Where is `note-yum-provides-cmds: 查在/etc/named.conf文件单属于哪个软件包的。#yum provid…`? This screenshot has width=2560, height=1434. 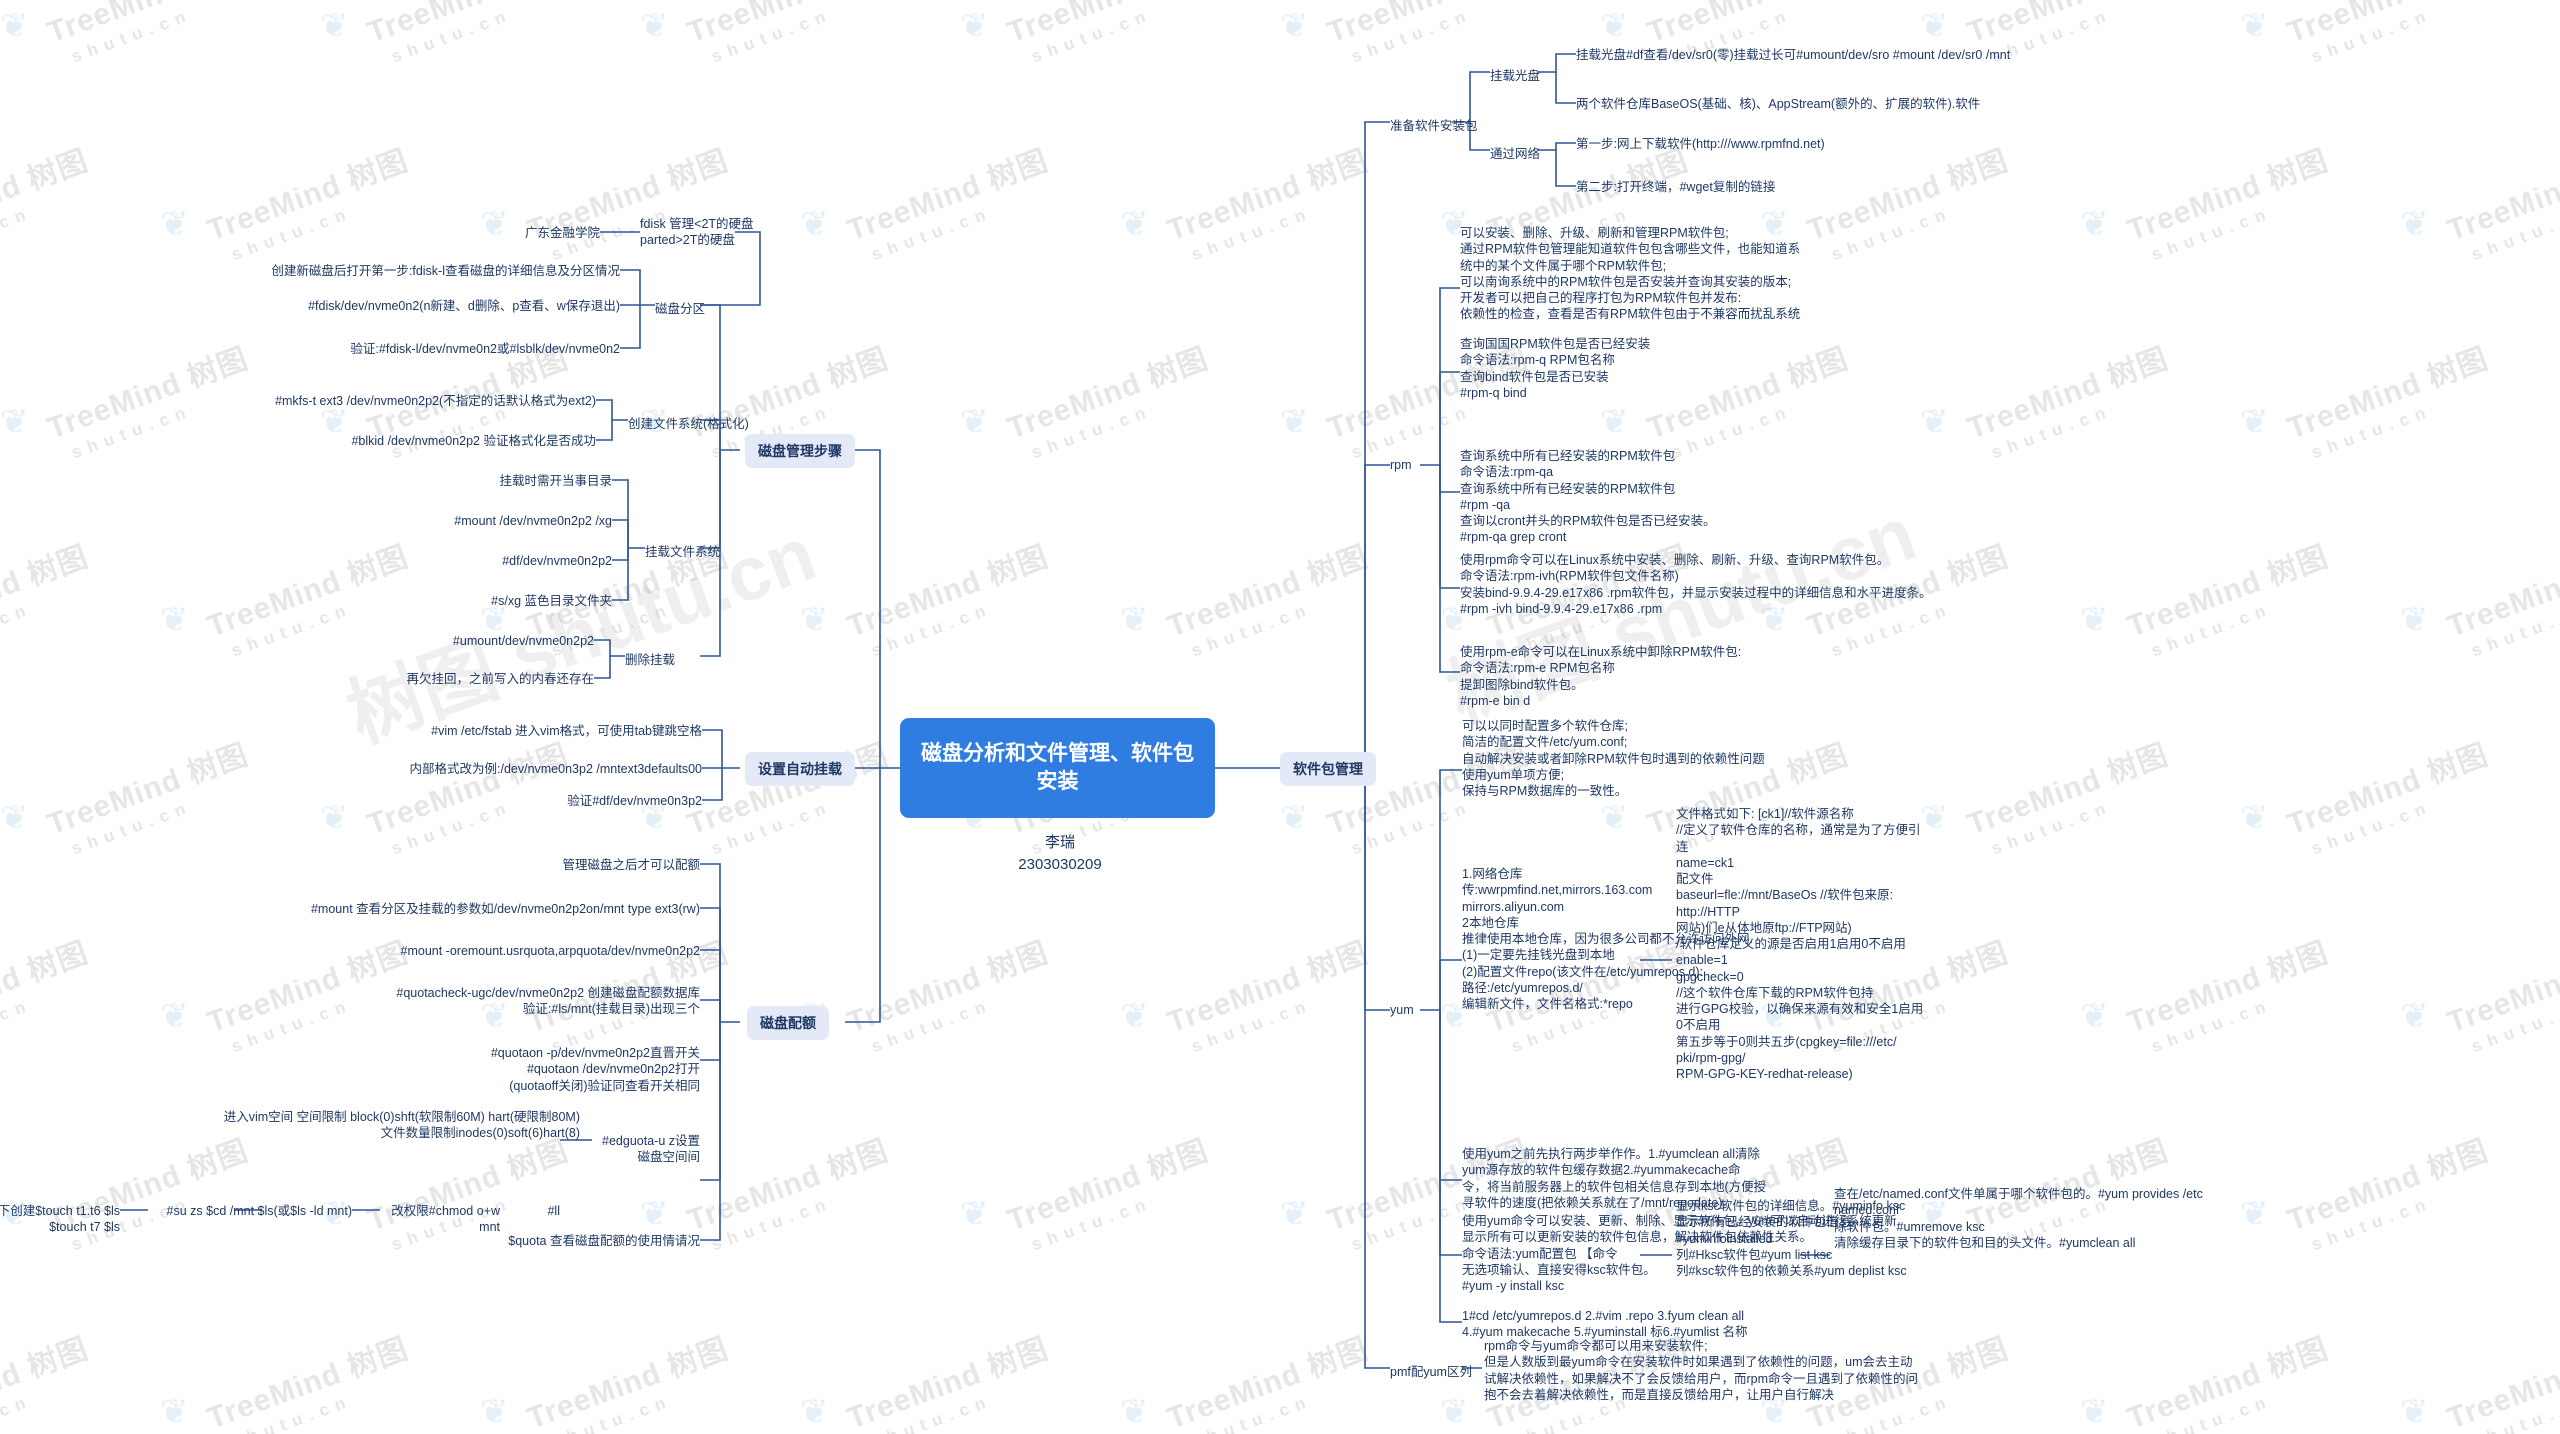 note-yum-provides-cmds: 查在/etc/named.conf文件单属于哪个软件包的。#yum provid… is located at coordinates (2018, 1218).